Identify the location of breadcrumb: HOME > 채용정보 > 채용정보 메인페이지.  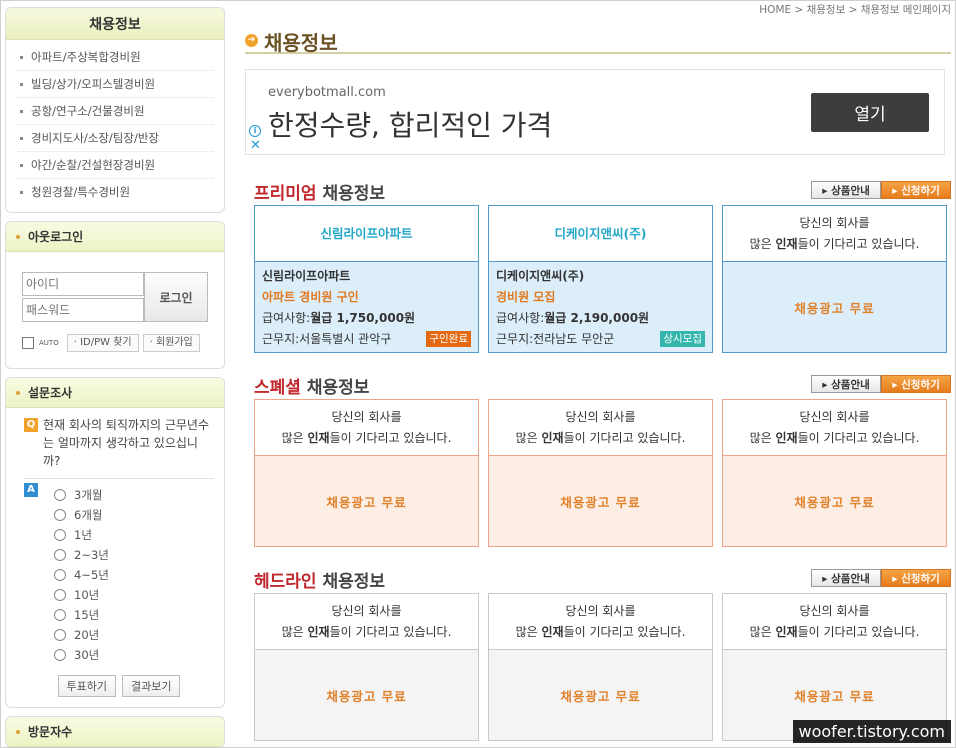
(855, 9).